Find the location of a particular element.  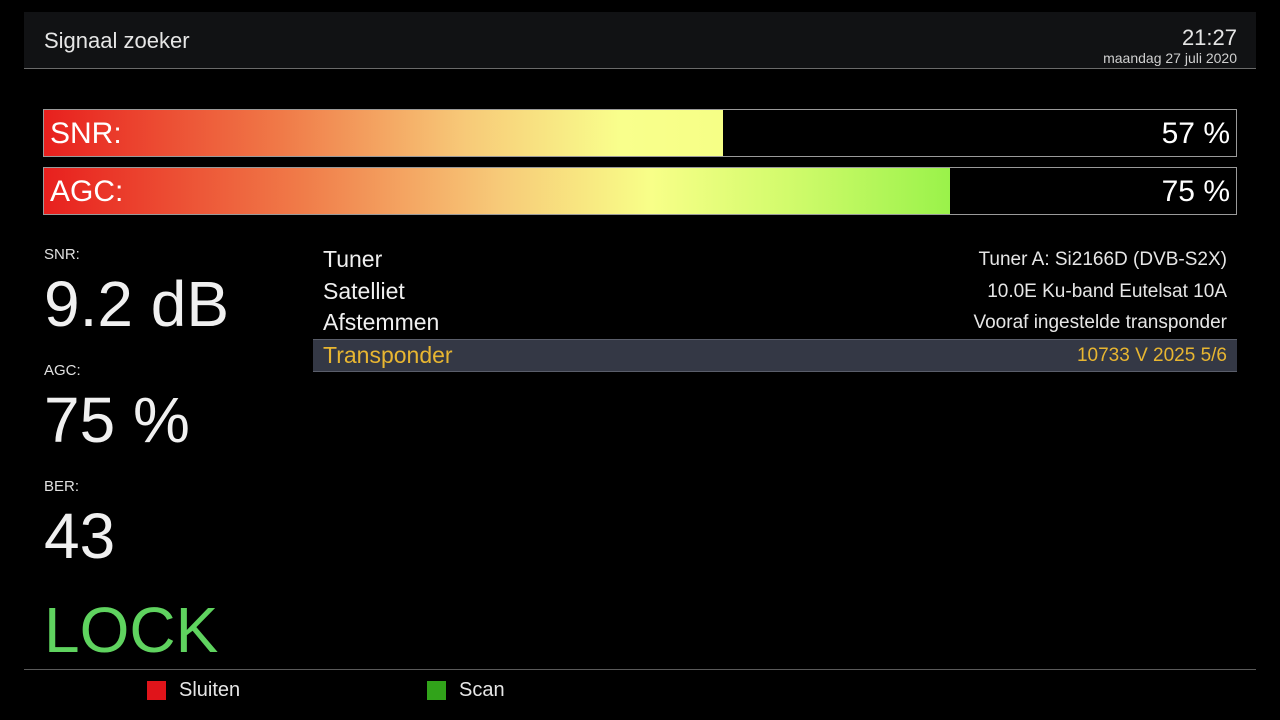

clock-time: 21:27 is located at coordinates (1209, 37).